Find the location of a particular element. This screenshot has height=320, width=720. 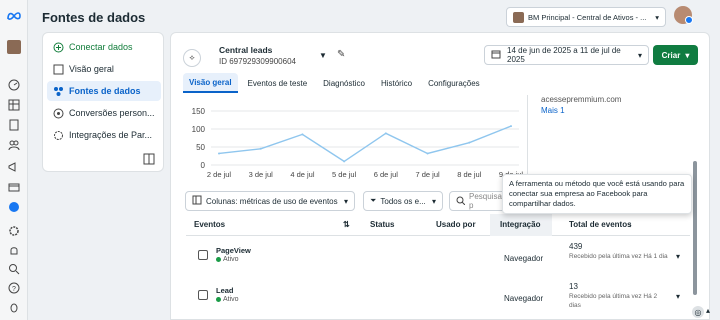

event-name: PageView is located at coordinates (233, 250).